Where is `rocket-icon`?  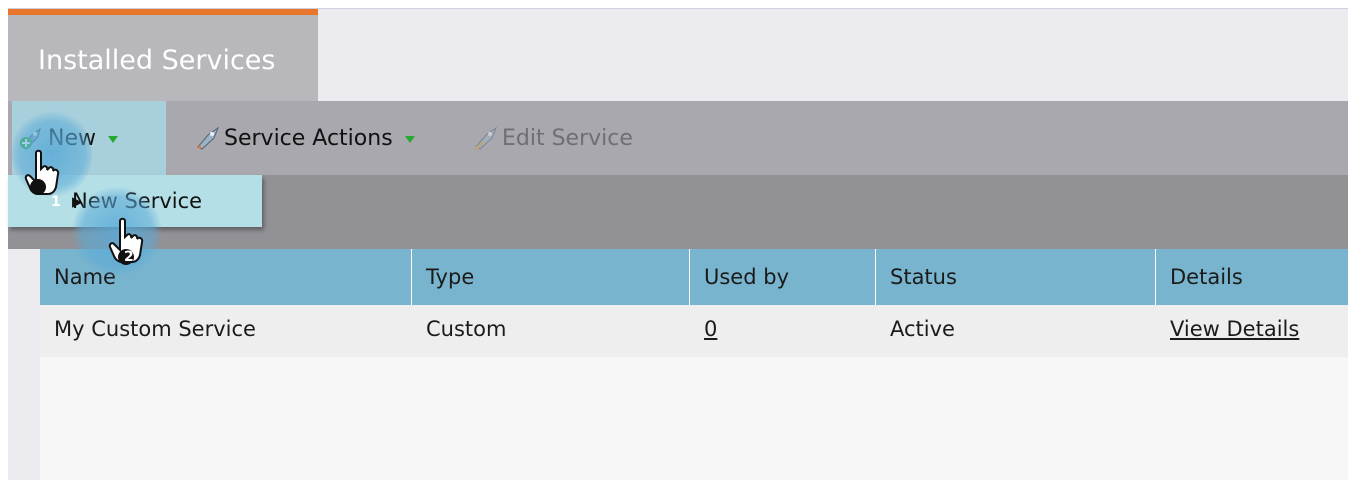 rocket-icon is located at coordinates (208, 138).